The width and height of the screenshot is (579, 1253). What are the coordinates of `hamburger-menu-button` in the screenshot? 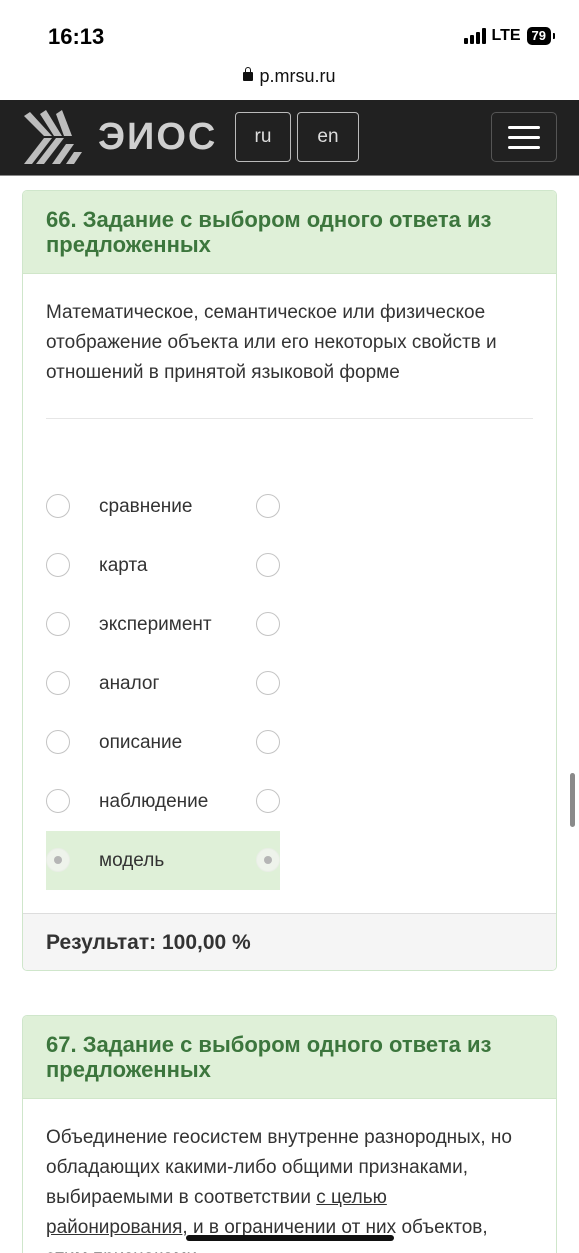 It's located at (524, 137).